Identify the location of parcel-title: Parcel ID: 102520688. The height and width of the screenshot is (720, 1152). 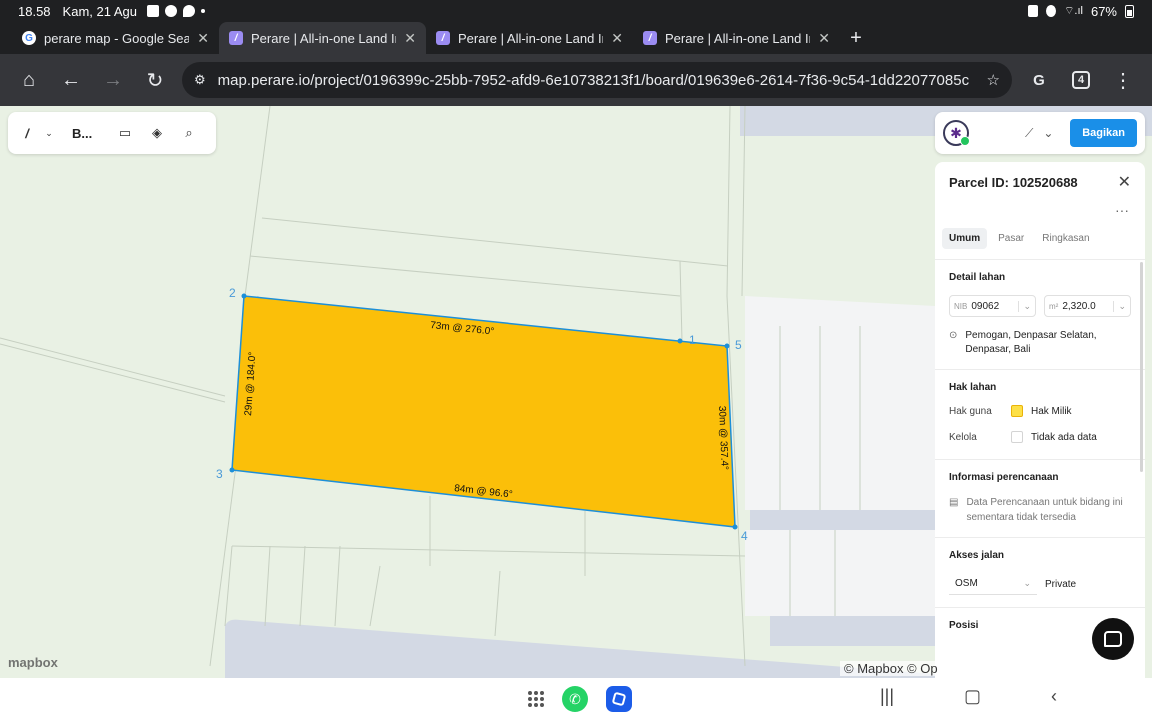
(1013, 182).